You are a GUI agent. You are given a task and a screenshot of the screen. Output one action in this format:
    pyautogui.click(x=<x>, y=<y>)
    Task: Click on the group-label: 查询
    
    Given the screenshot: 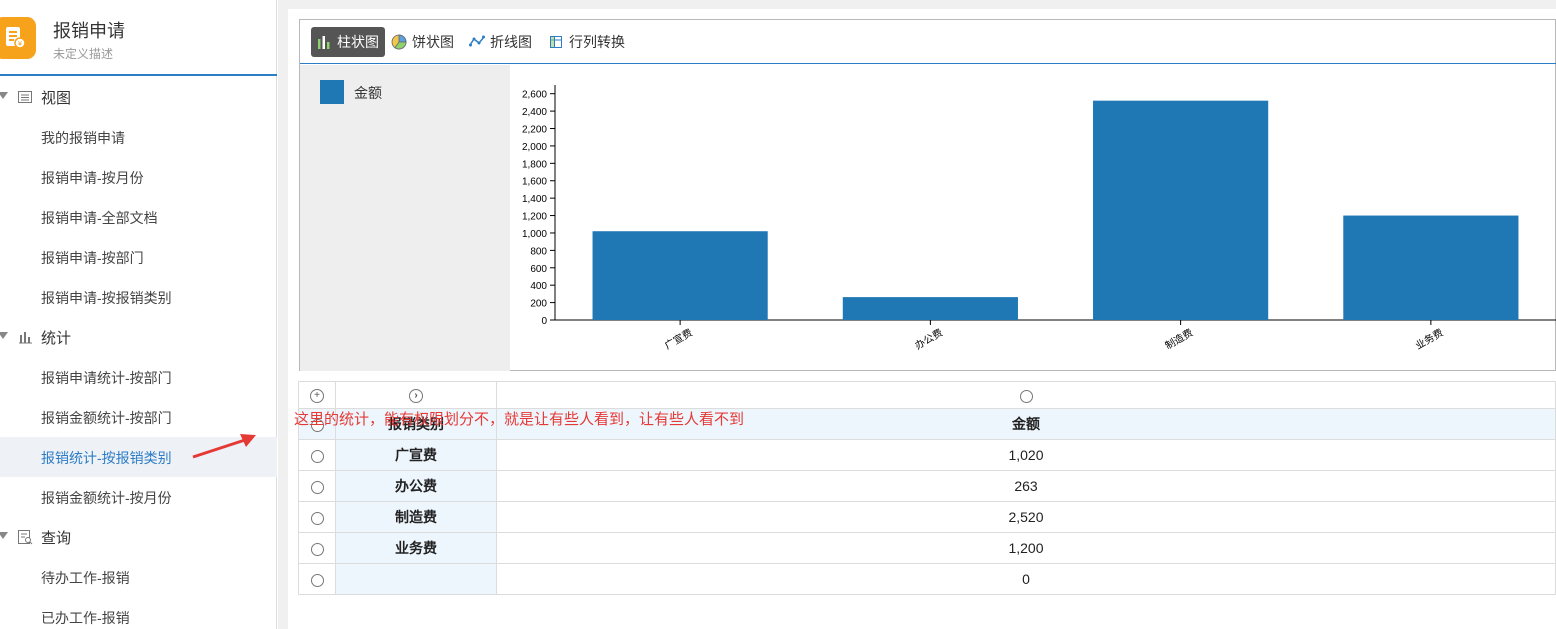 What is the action you would take?
    pyautogui.click(x=56, y=538)
    